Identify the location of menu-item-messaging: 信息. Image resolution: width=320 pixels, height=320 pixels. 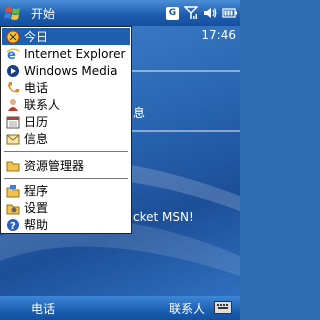
(66, 138).